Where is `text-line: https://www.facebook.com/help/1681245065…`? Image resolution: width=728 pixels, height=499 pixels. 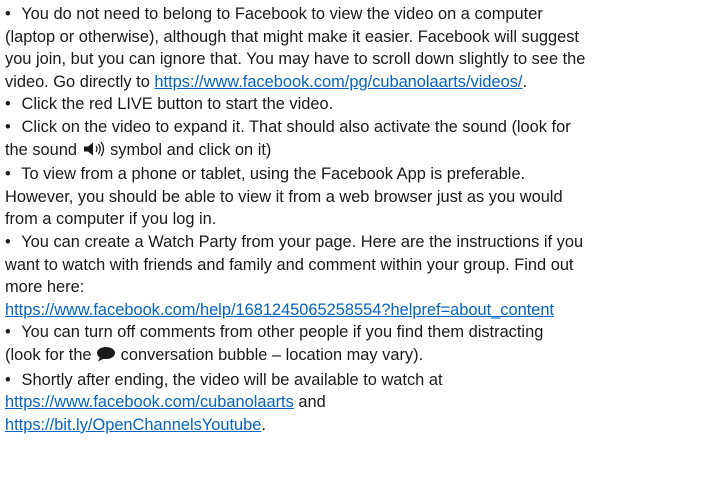
text-line: https://www.facebook.com/help/1681245065… is located at coordinates (366, 310).